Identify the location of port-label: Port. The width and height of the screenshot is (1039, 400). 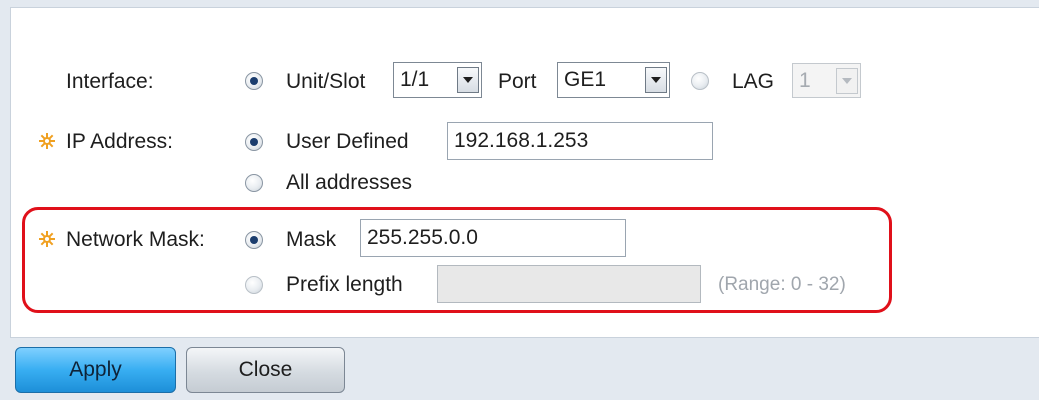
(517, 81).